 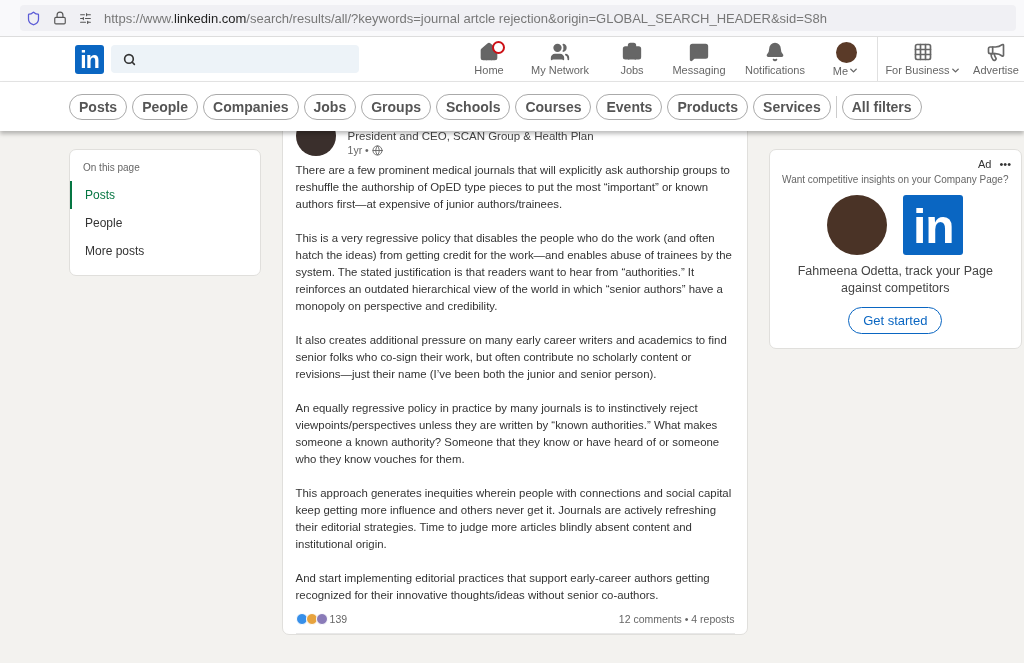 I want to click on nav-item: My Network, so click(x=560, y=59).